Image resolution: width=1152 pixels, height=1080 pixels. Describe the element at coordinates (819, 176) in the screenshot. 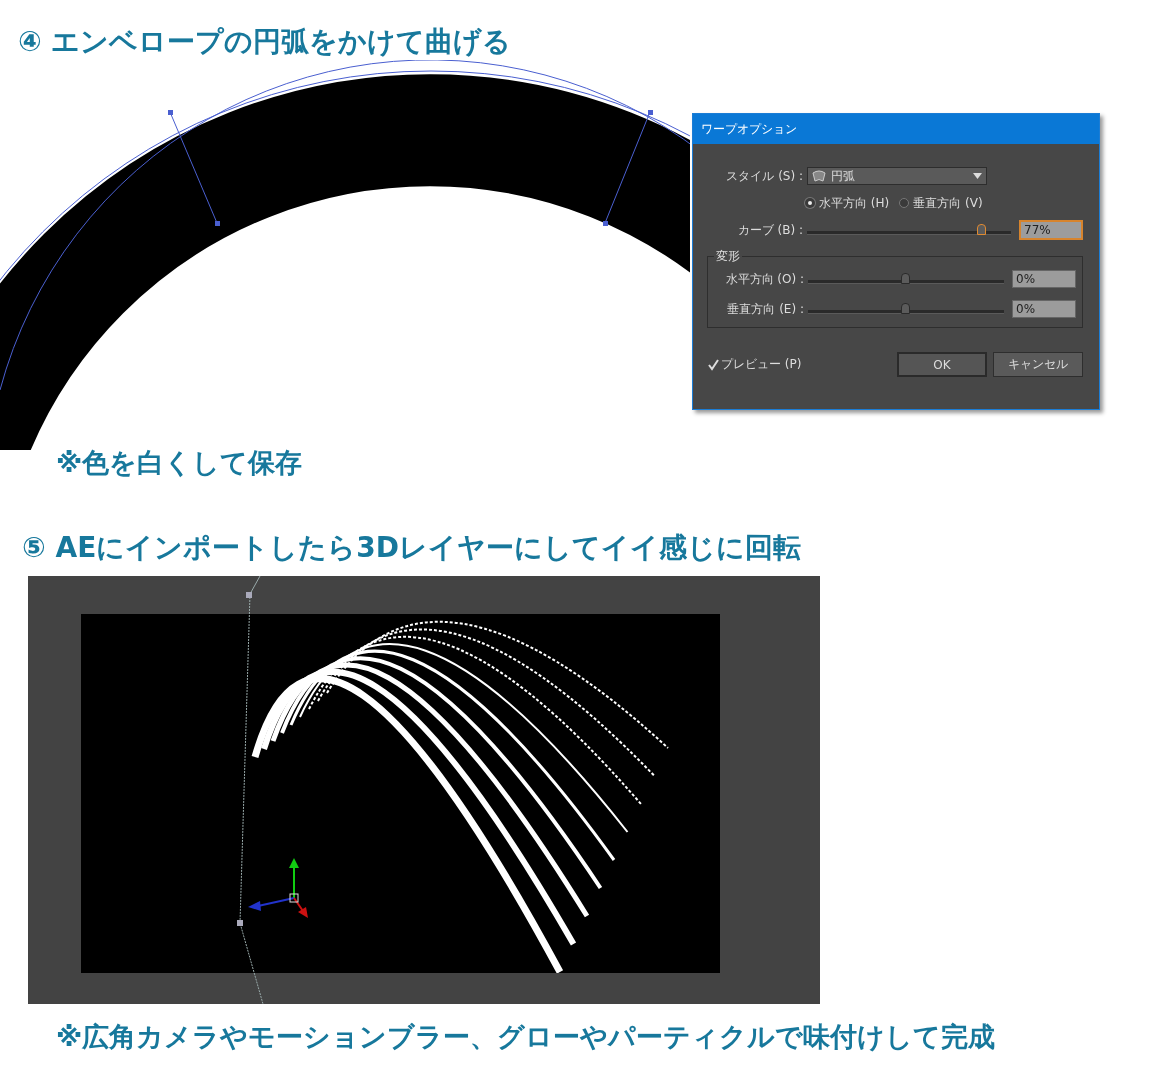

I see `arc-style-icon` at that location.